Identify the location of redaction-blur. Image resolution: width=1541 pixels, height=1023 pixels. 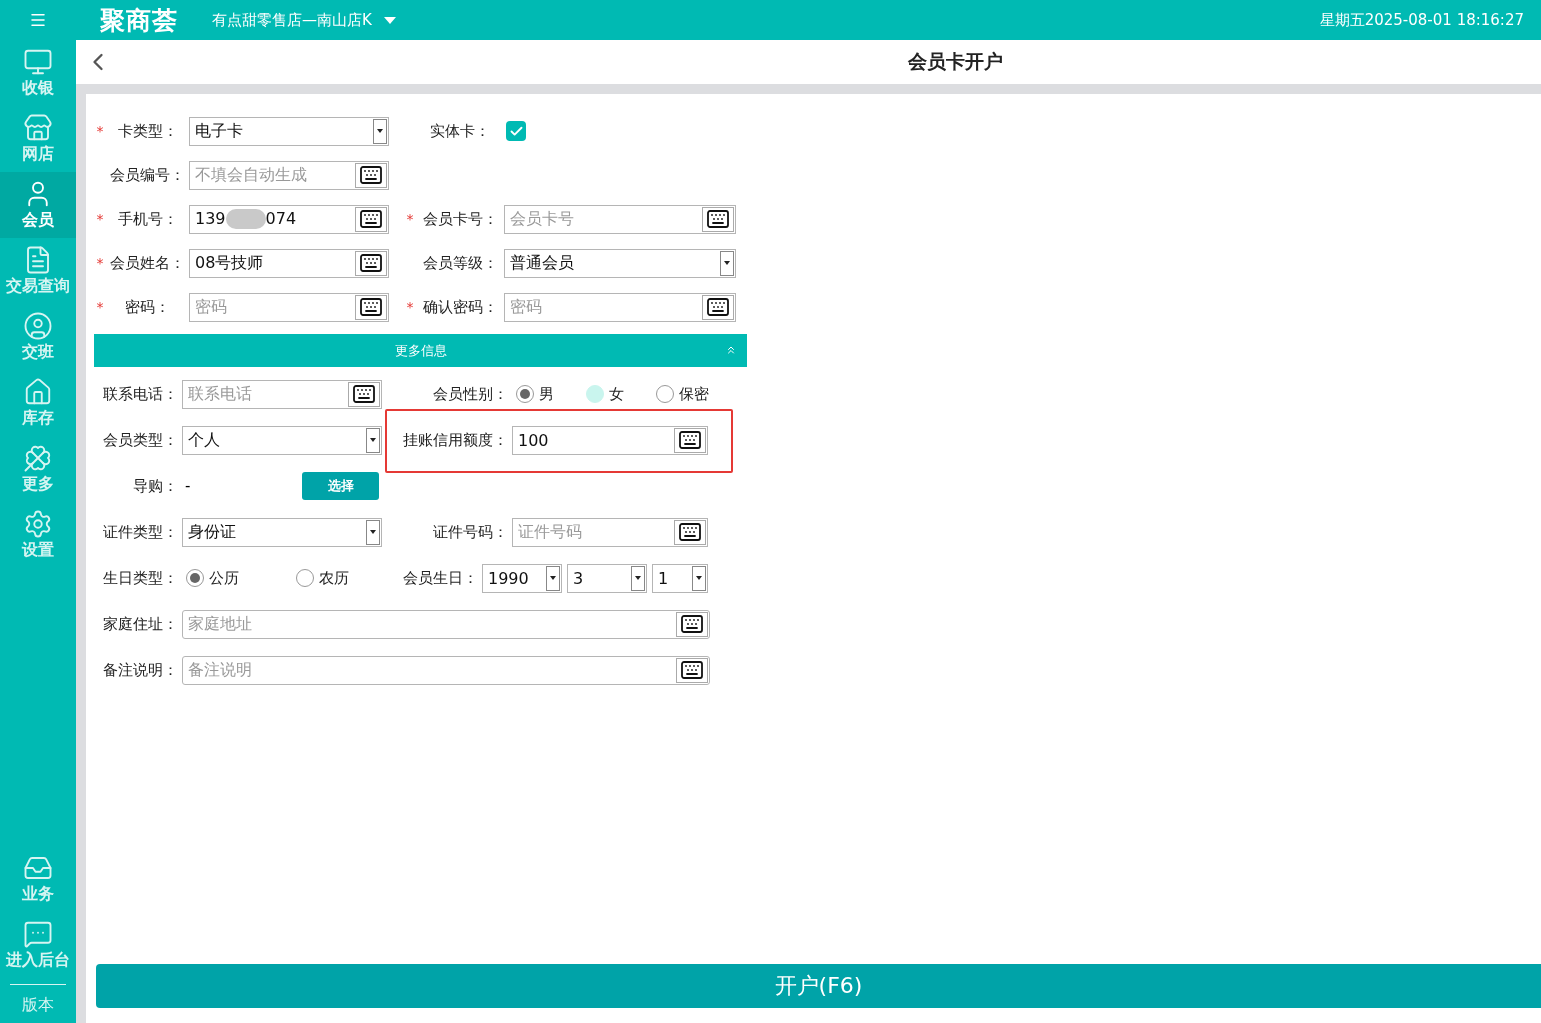
(245, 219).